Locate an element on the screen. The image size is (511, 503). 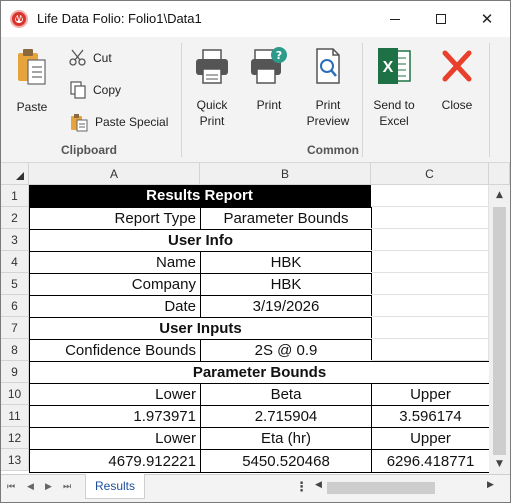
row-header: 3 is located at coordinates (15, 240).